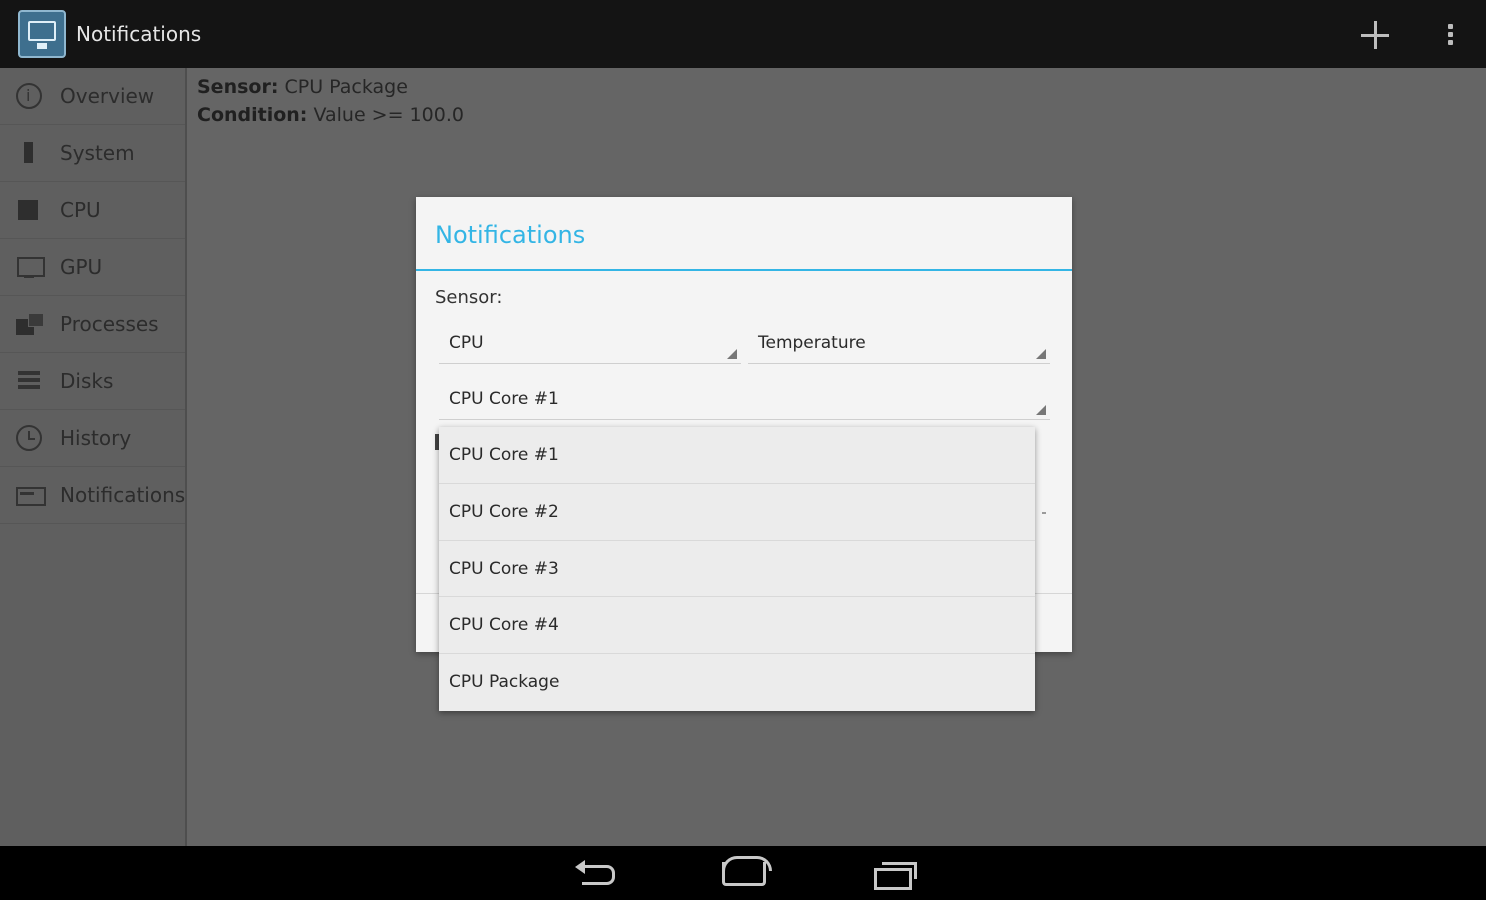 Image resolution: width=1486 pixels, height=900 pixels. I want to click on monitor-app-icon, so click(42, 34).